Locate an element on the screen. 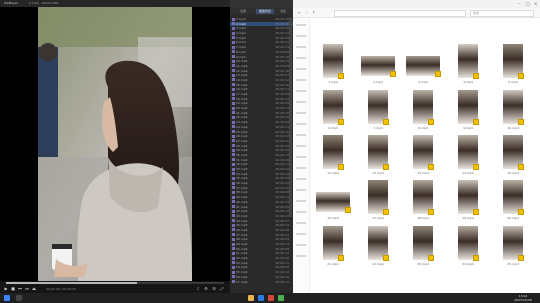 The image size is (540, 303). file-thumbnail: 24.mp4 is located at coordinates (468, 248).